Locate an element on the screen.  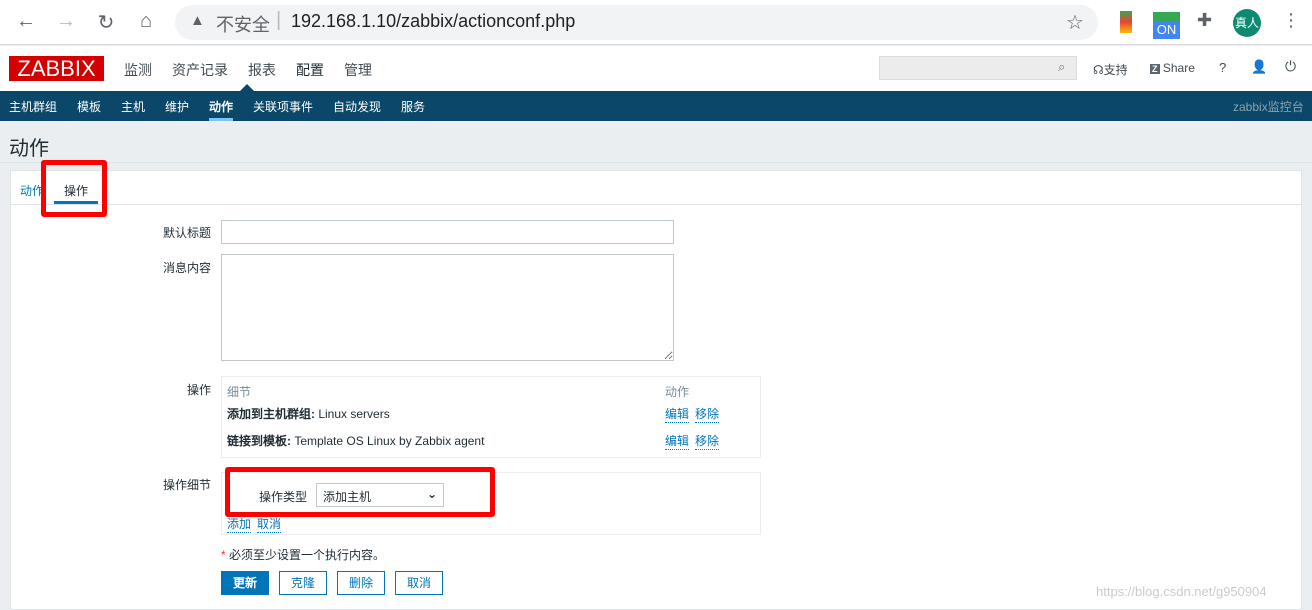
page-title: 动作 is located at coordinates (29, 149).